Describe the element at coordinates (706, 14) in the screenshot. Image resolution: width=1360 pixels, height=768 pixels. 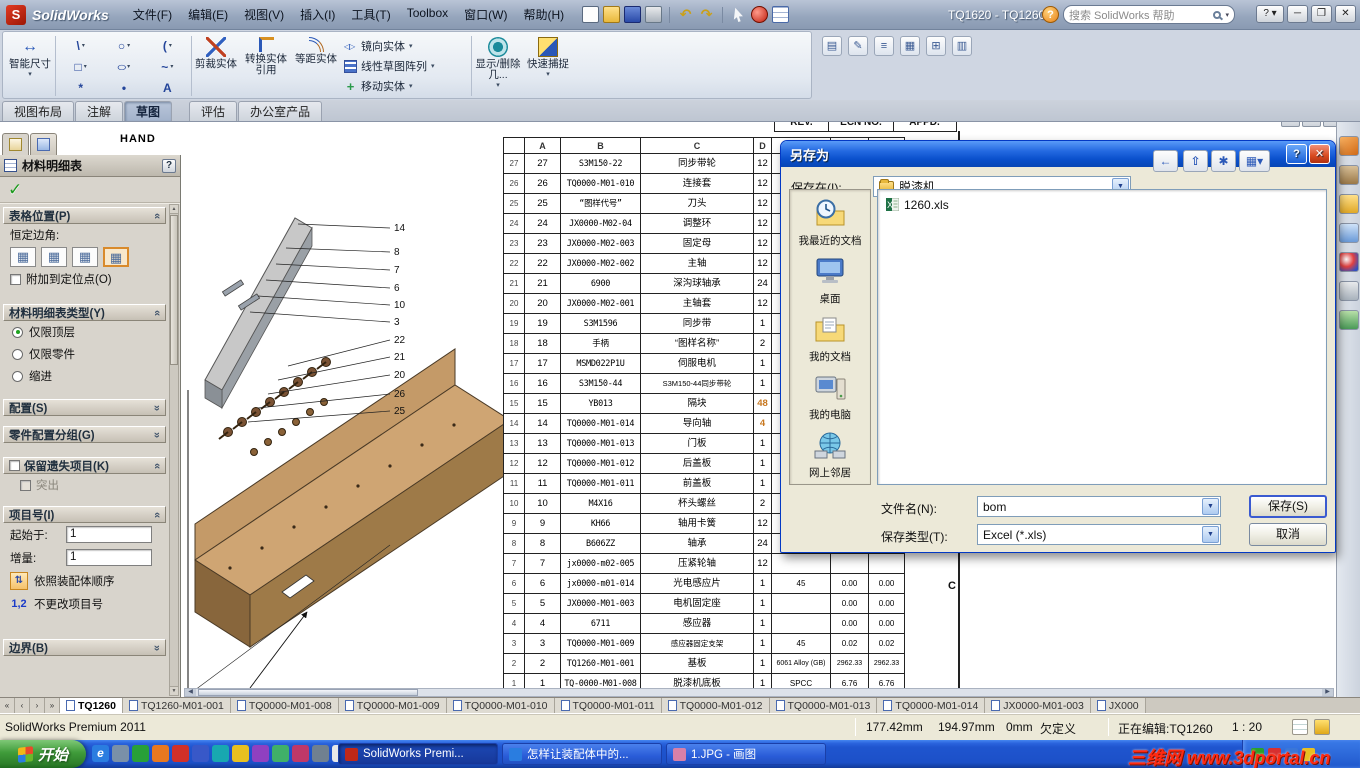
I see `redo-icon: ↷` at that location.